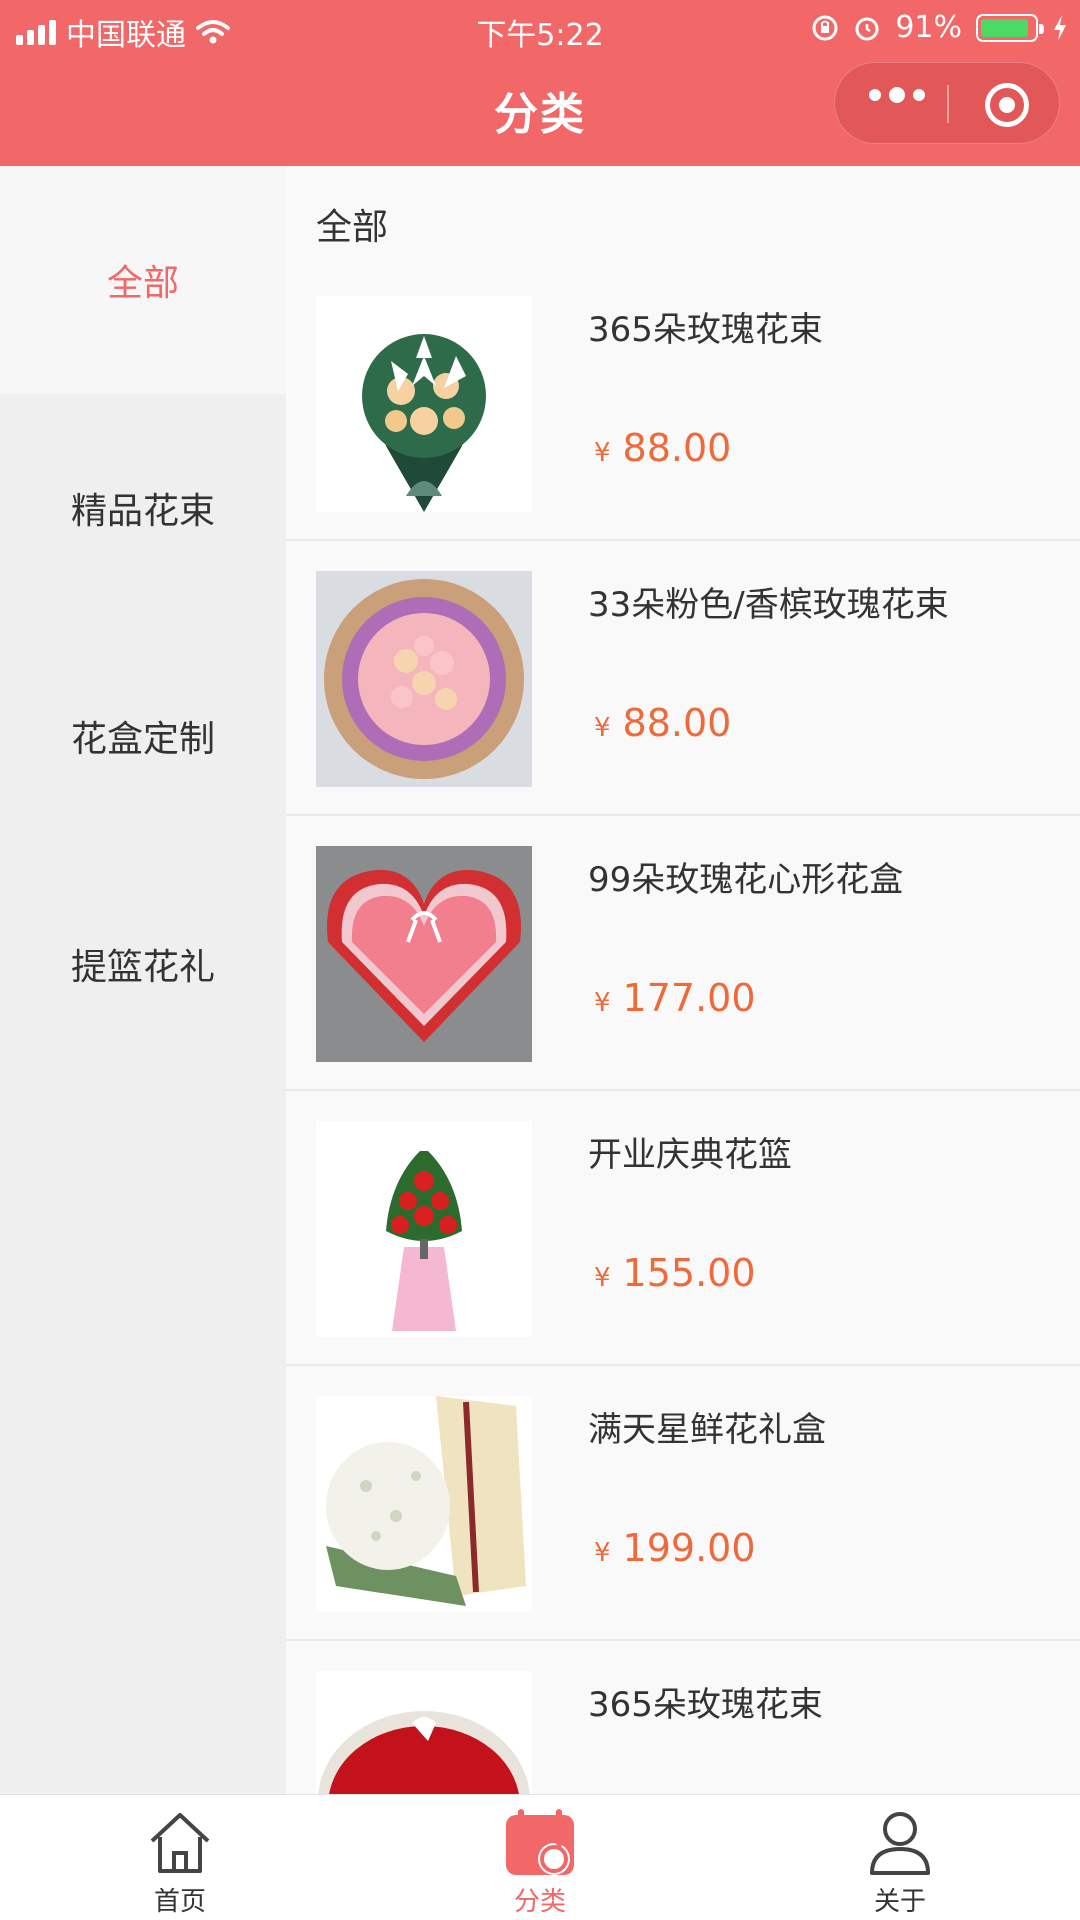  What do you see at coordinates (1005, 27) in the screenshot?
I see `battery-level` at bounding box center [1005, 27].